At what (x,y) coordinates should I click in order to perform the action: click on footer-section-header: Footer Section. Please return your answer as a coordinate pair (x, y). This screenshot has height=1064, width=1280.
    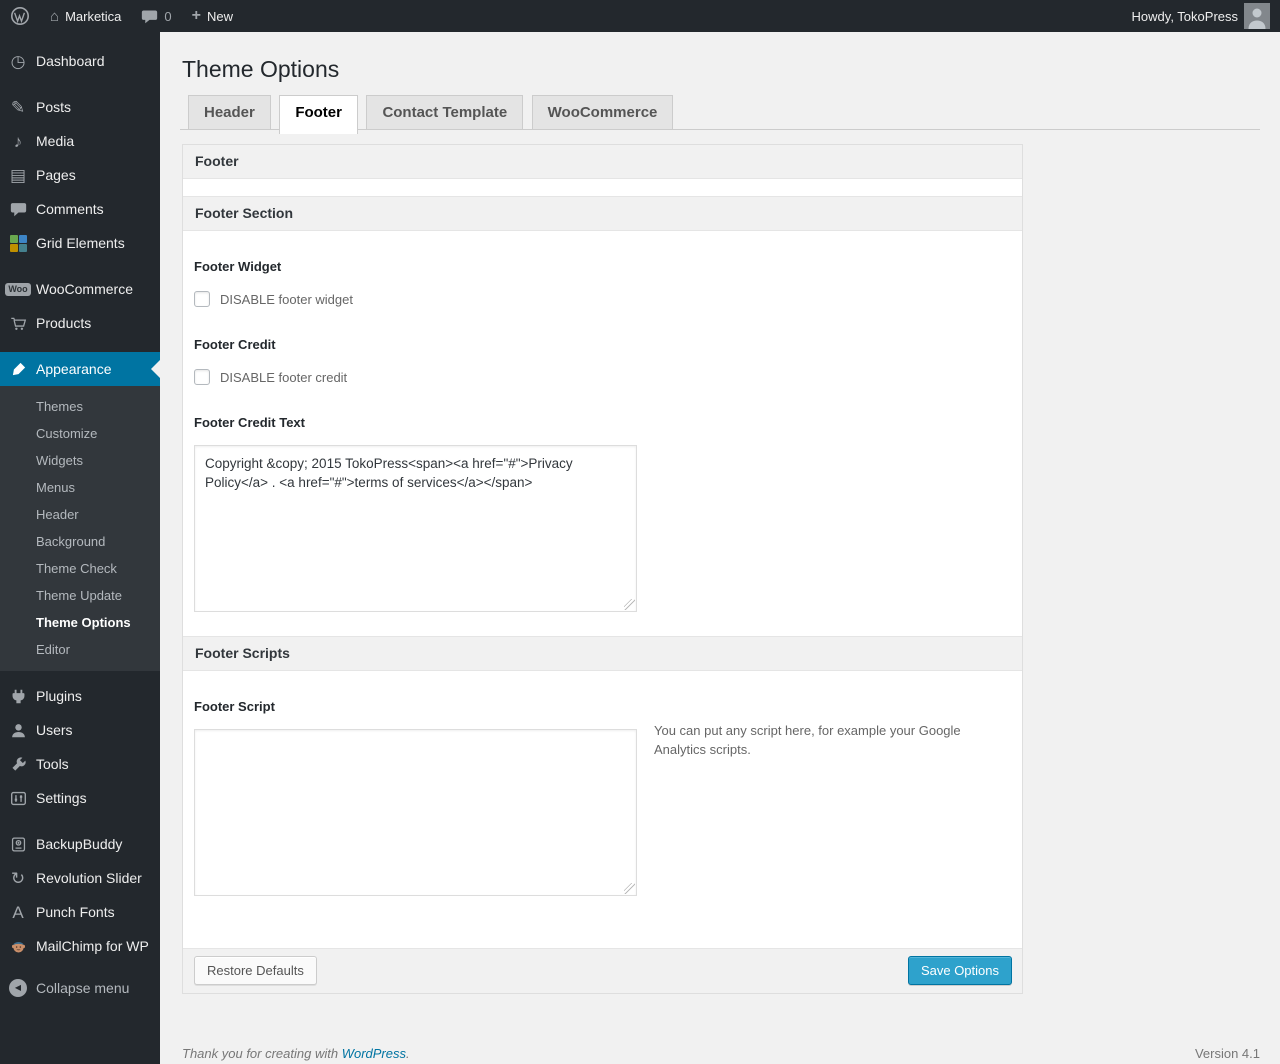
    Looking at the image, I should click on (602, 213).